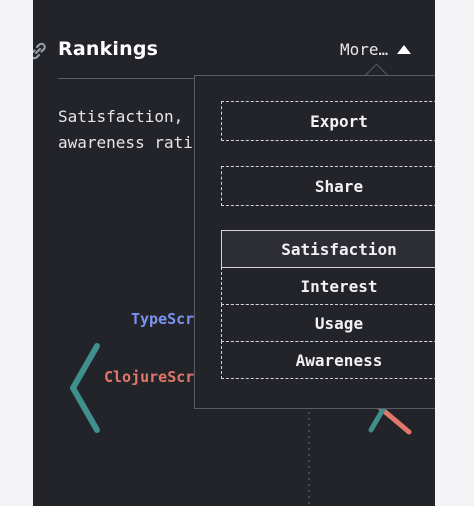  I want to click on ranking-option-usage: Usage, so click(328, 323).